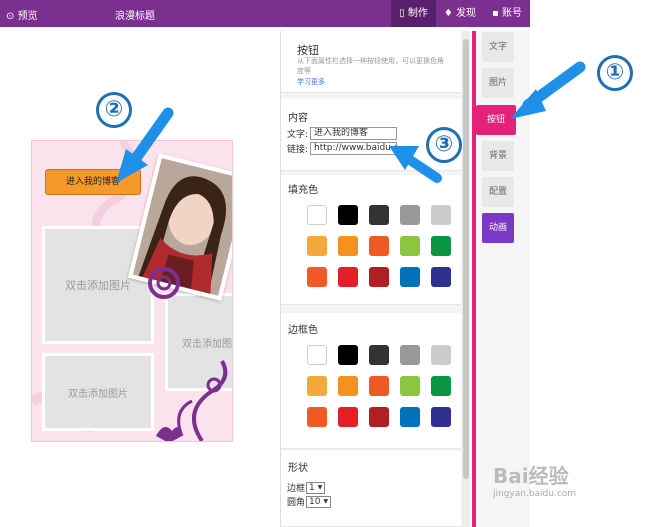  What do you see at coordinates (498, 156) in the screenshot?
I see `tab-background: 背景` at bounding box center [498, 156].